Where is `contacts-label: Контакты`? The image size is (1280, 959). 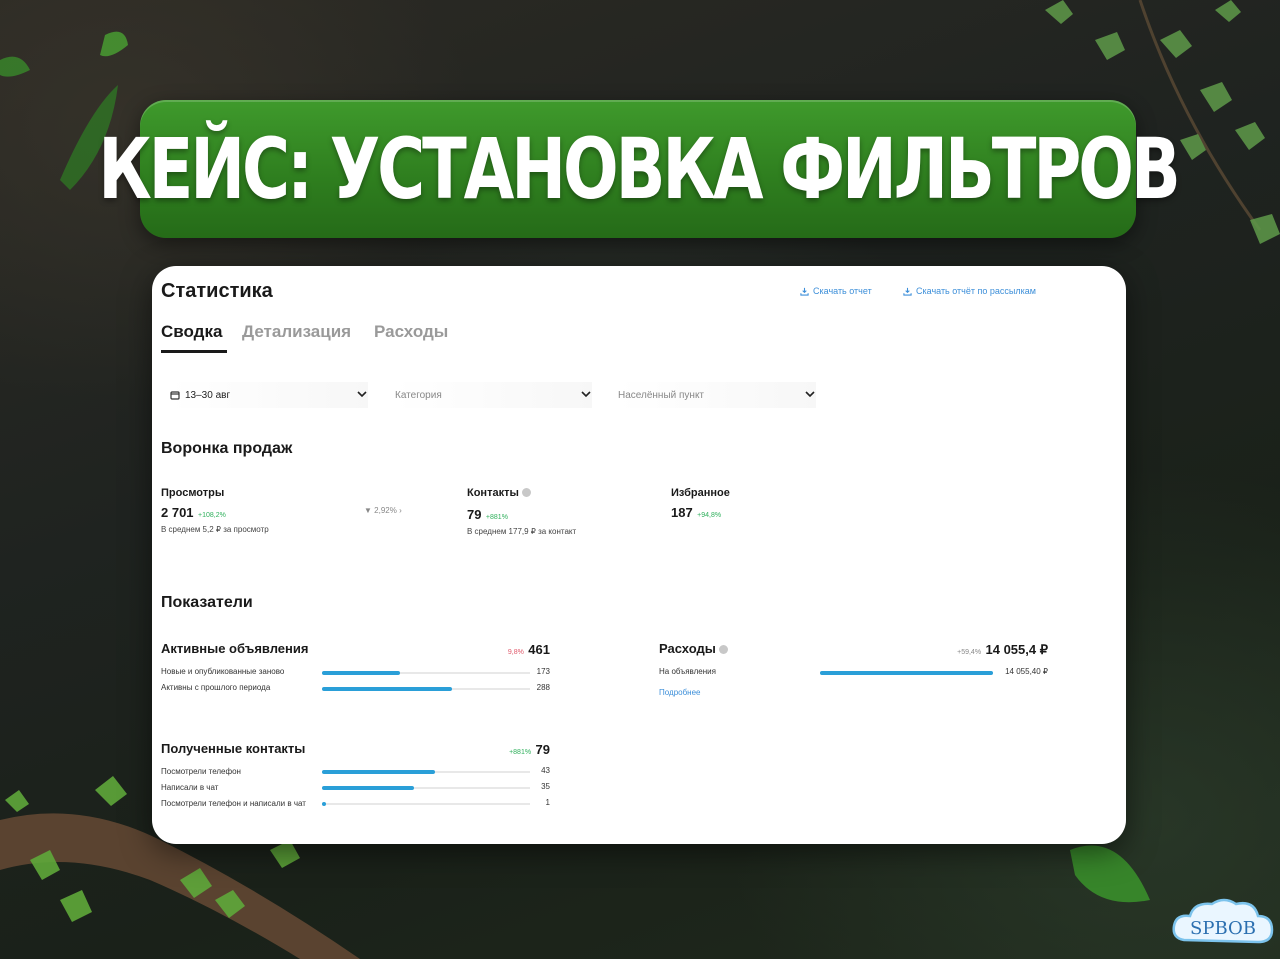 contacts-label: Контакты is located at coordinates (499, 493).